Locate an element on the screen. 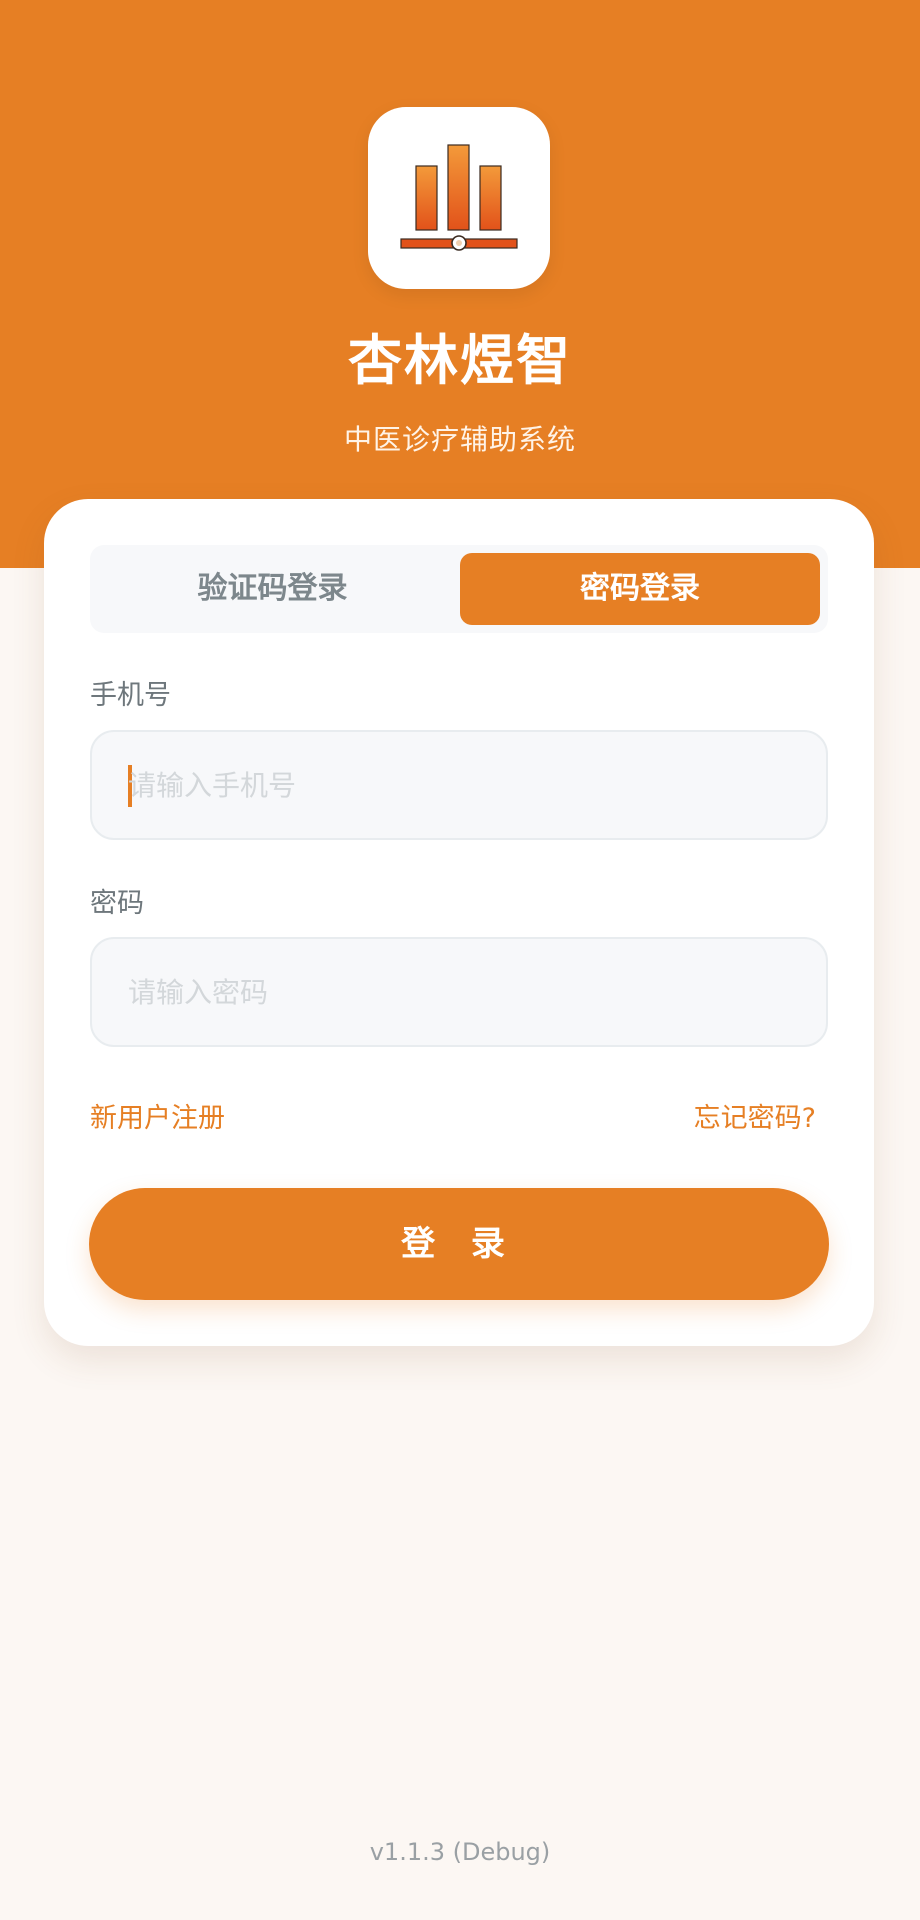 This screenshot has width=920, height=1920. phone-field-container is located at coordinates (459, 785).